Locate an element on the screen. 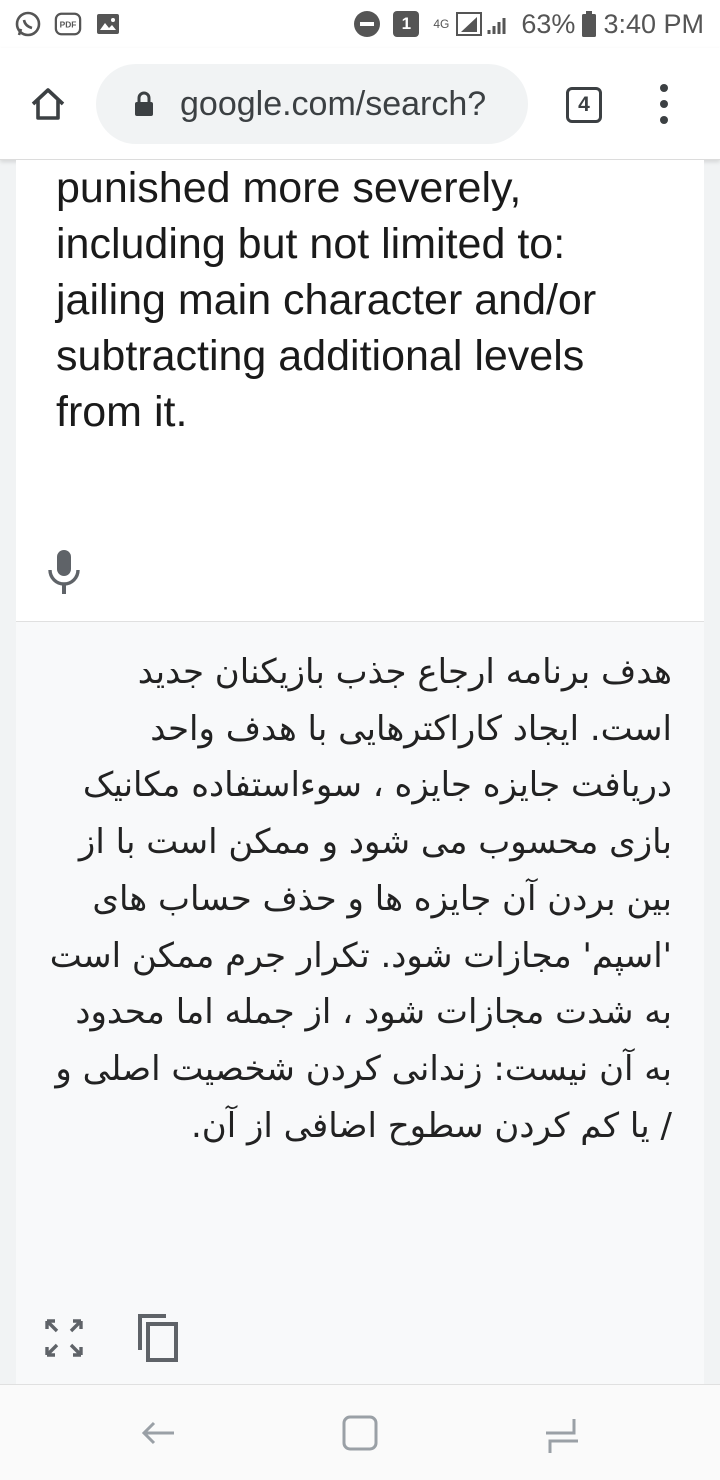 The height and width of the screenshot is (1480, 720). system-nav-bar is located at coordinates (360, 1432).